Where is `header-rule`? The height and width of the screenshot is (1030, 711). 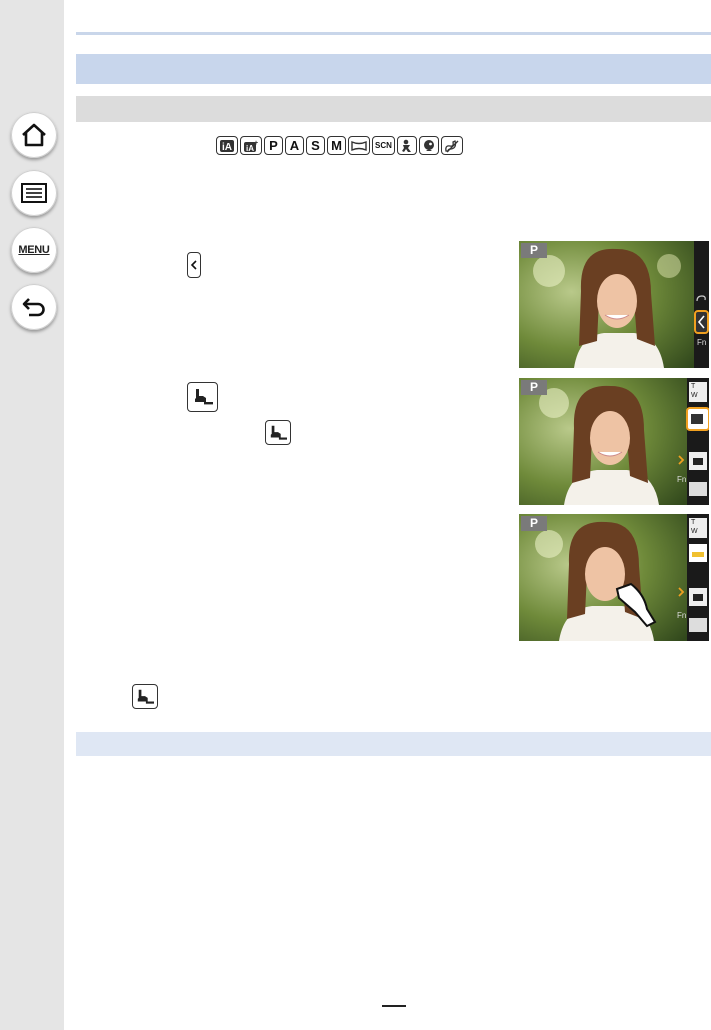
header-rule is located at coordinates (393, 33).